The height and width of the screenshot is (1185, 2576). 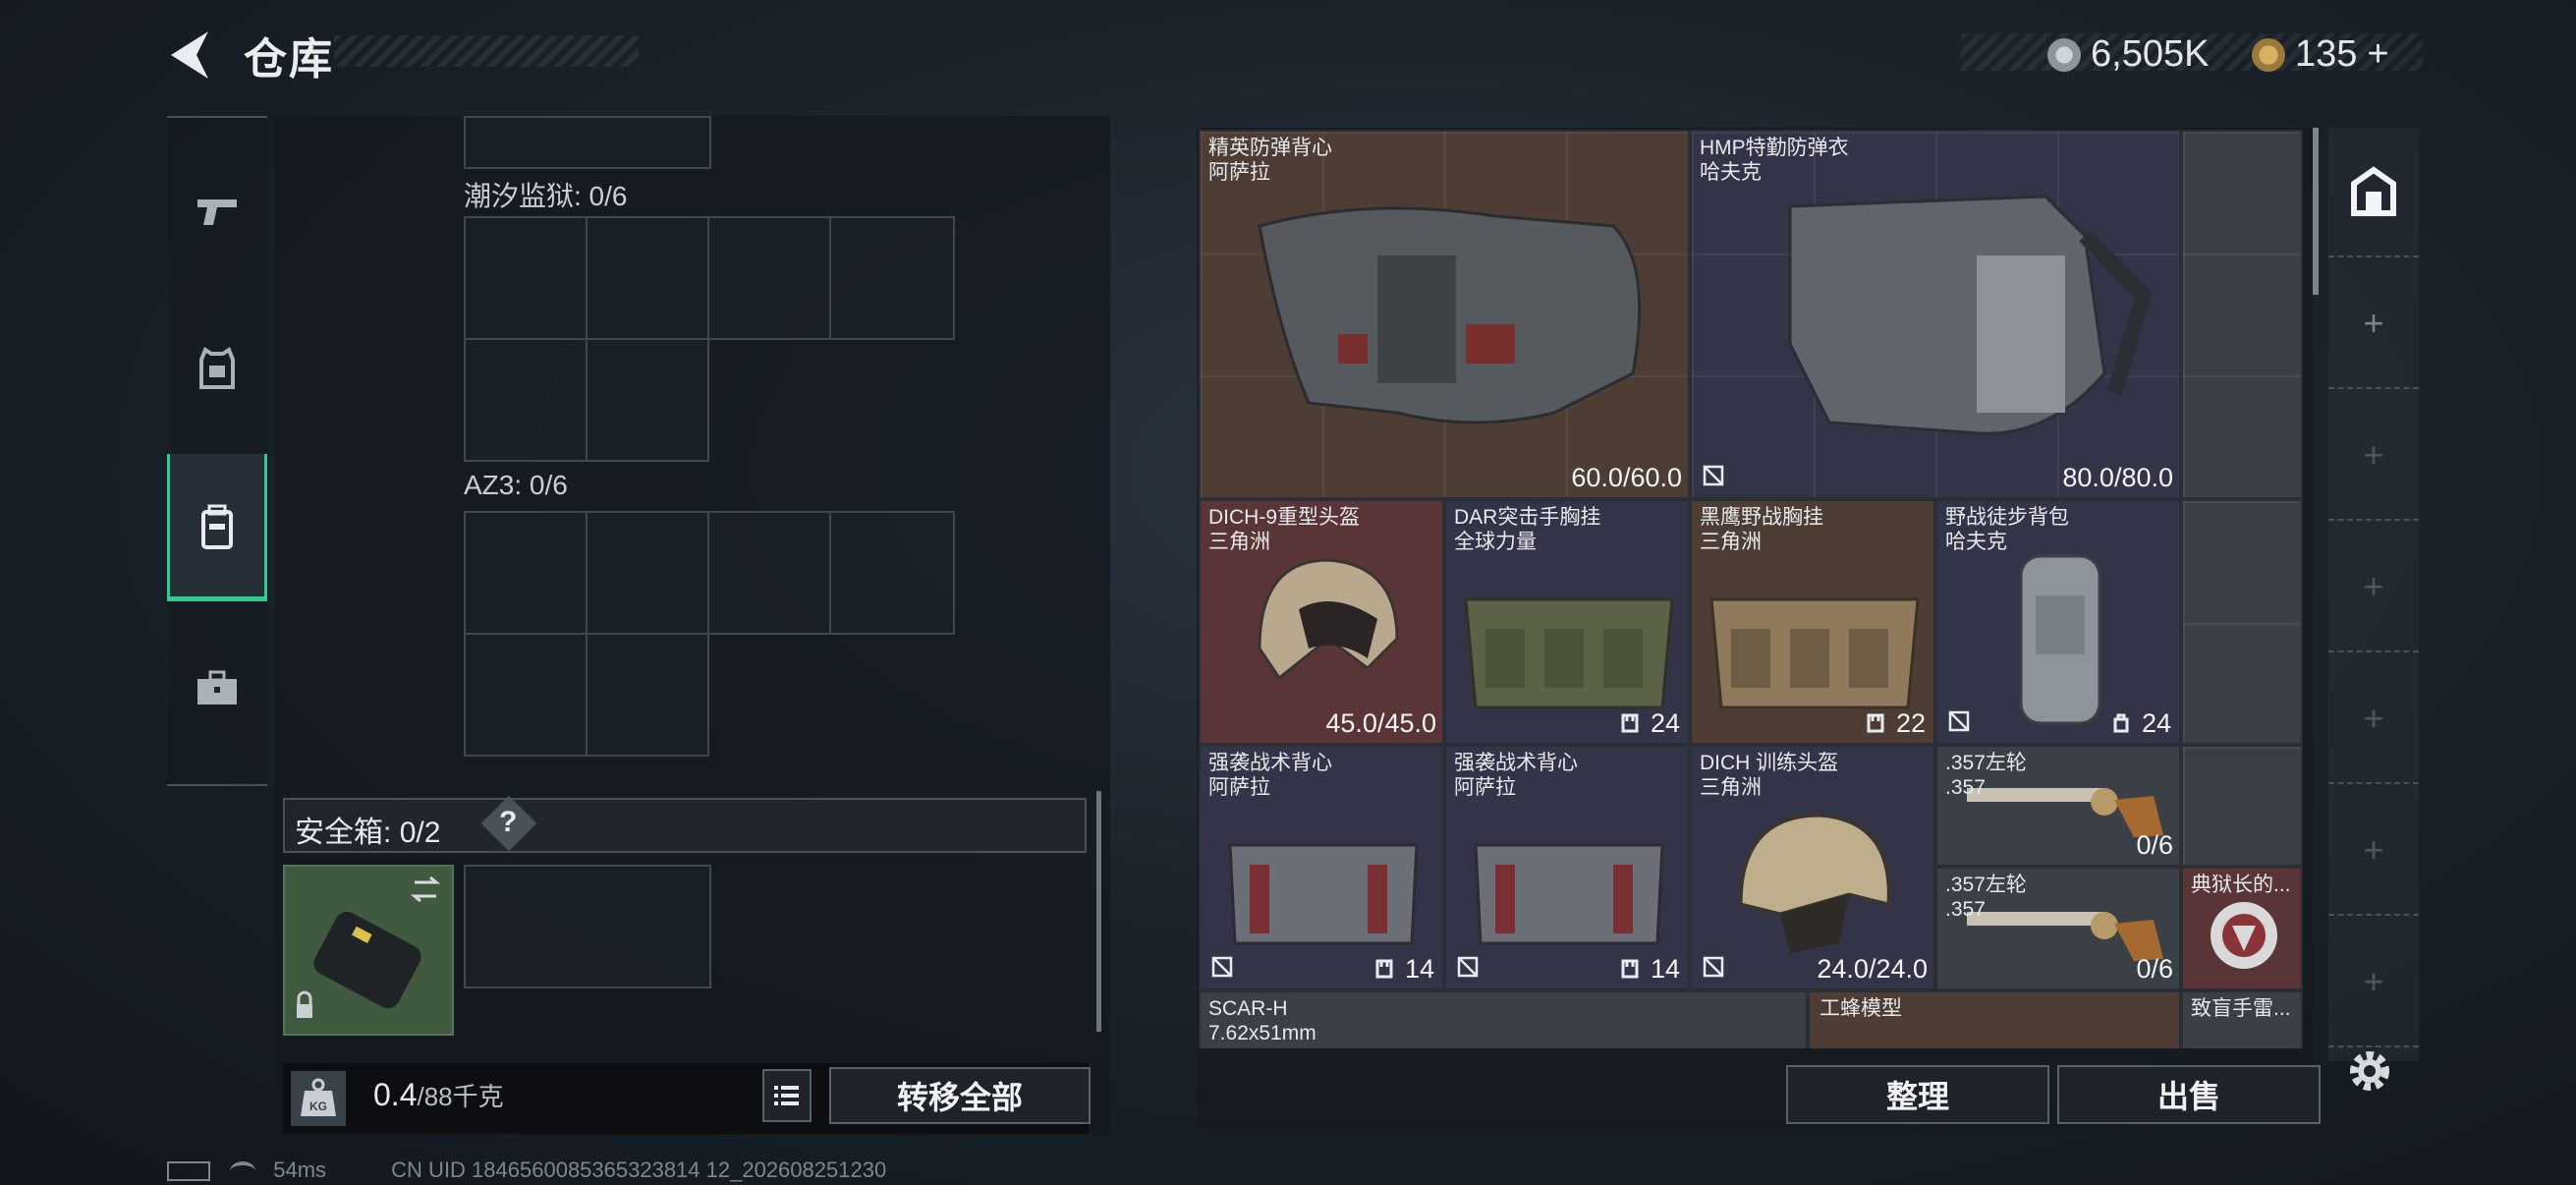 What do you see at coordinates (2369, 1072) in the screenshot?
I see `settings-gear-icon` at bounding box center [2369, 1072].